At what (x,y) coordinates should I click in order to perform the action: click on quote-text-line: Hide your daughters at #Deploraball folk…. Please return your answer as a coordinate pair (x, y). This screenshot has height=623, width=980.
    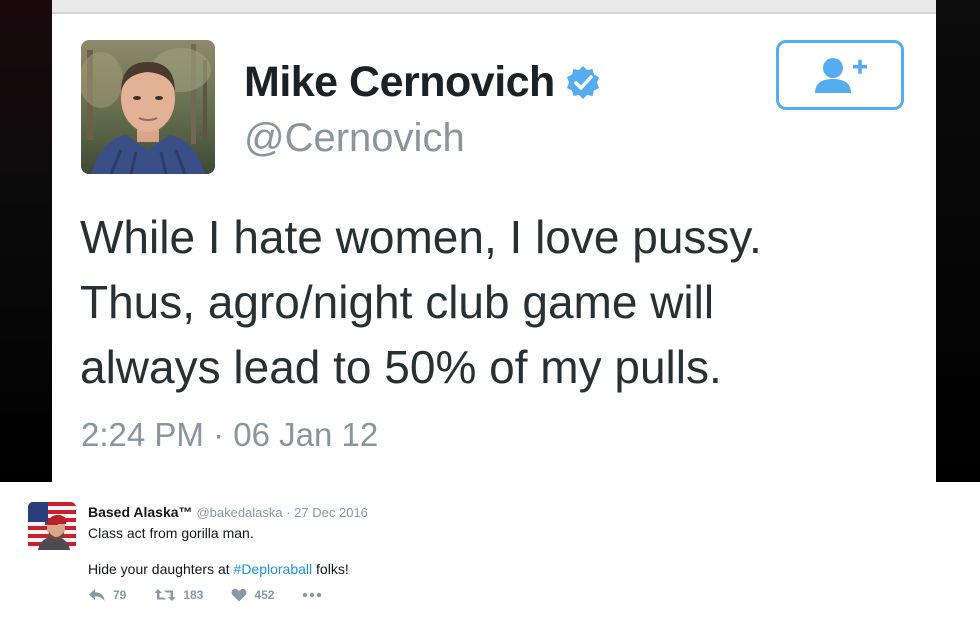
    Looking at the image, I should click on (218, 569).